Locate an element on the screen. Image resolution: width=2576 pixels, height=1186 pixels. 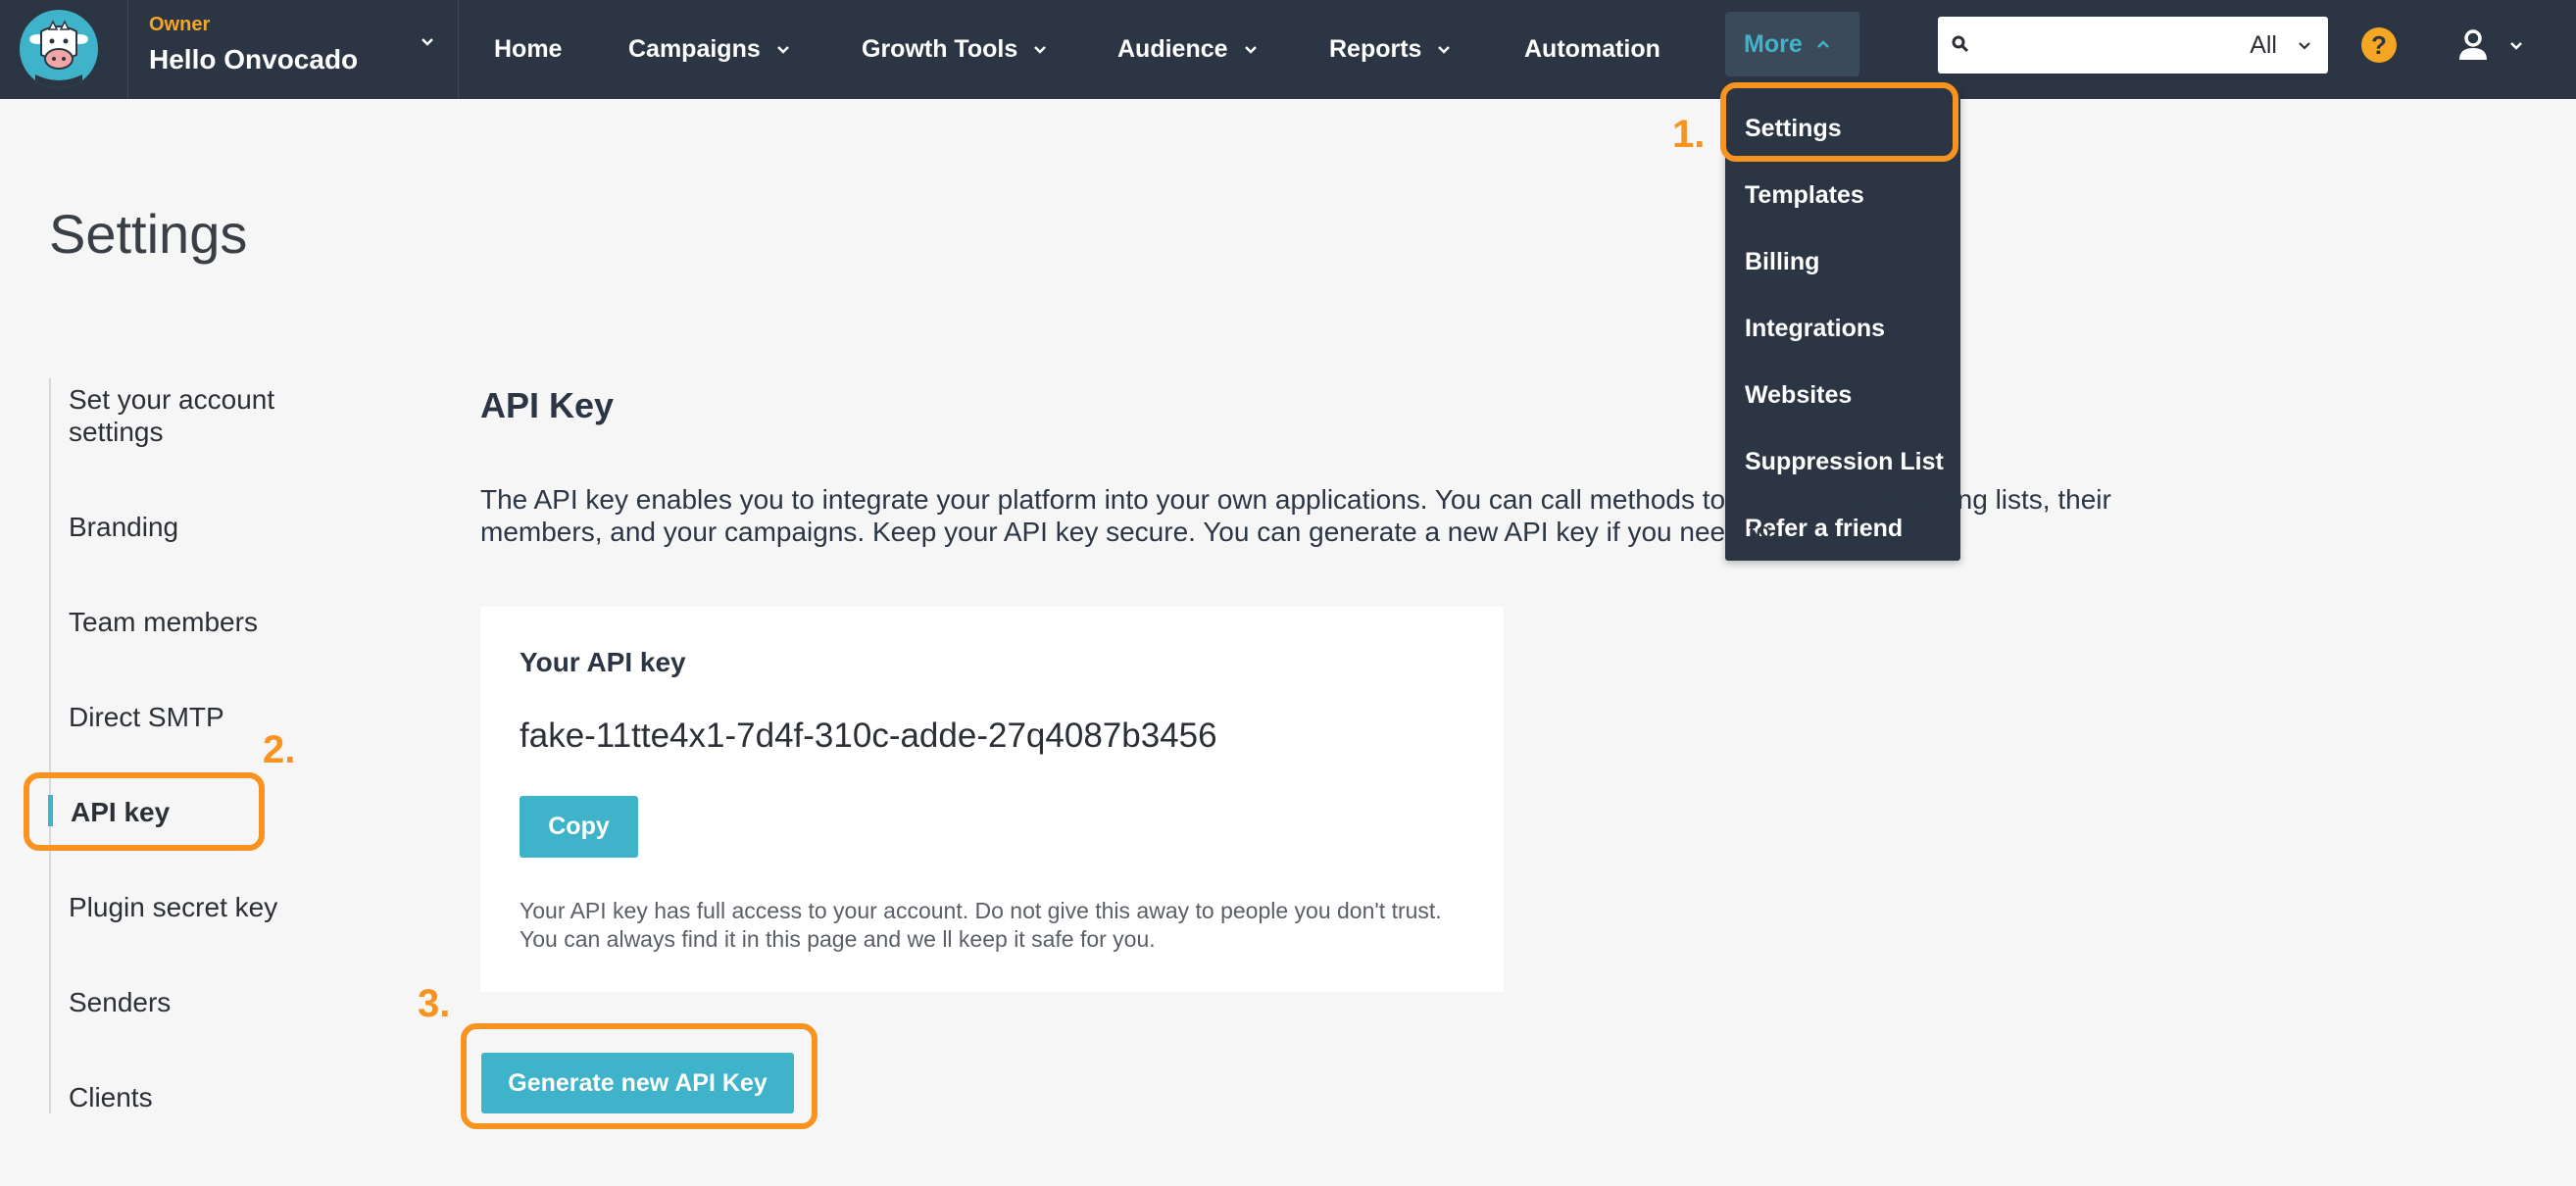
step-2-label: 2. is located at coordinates (279, 750).